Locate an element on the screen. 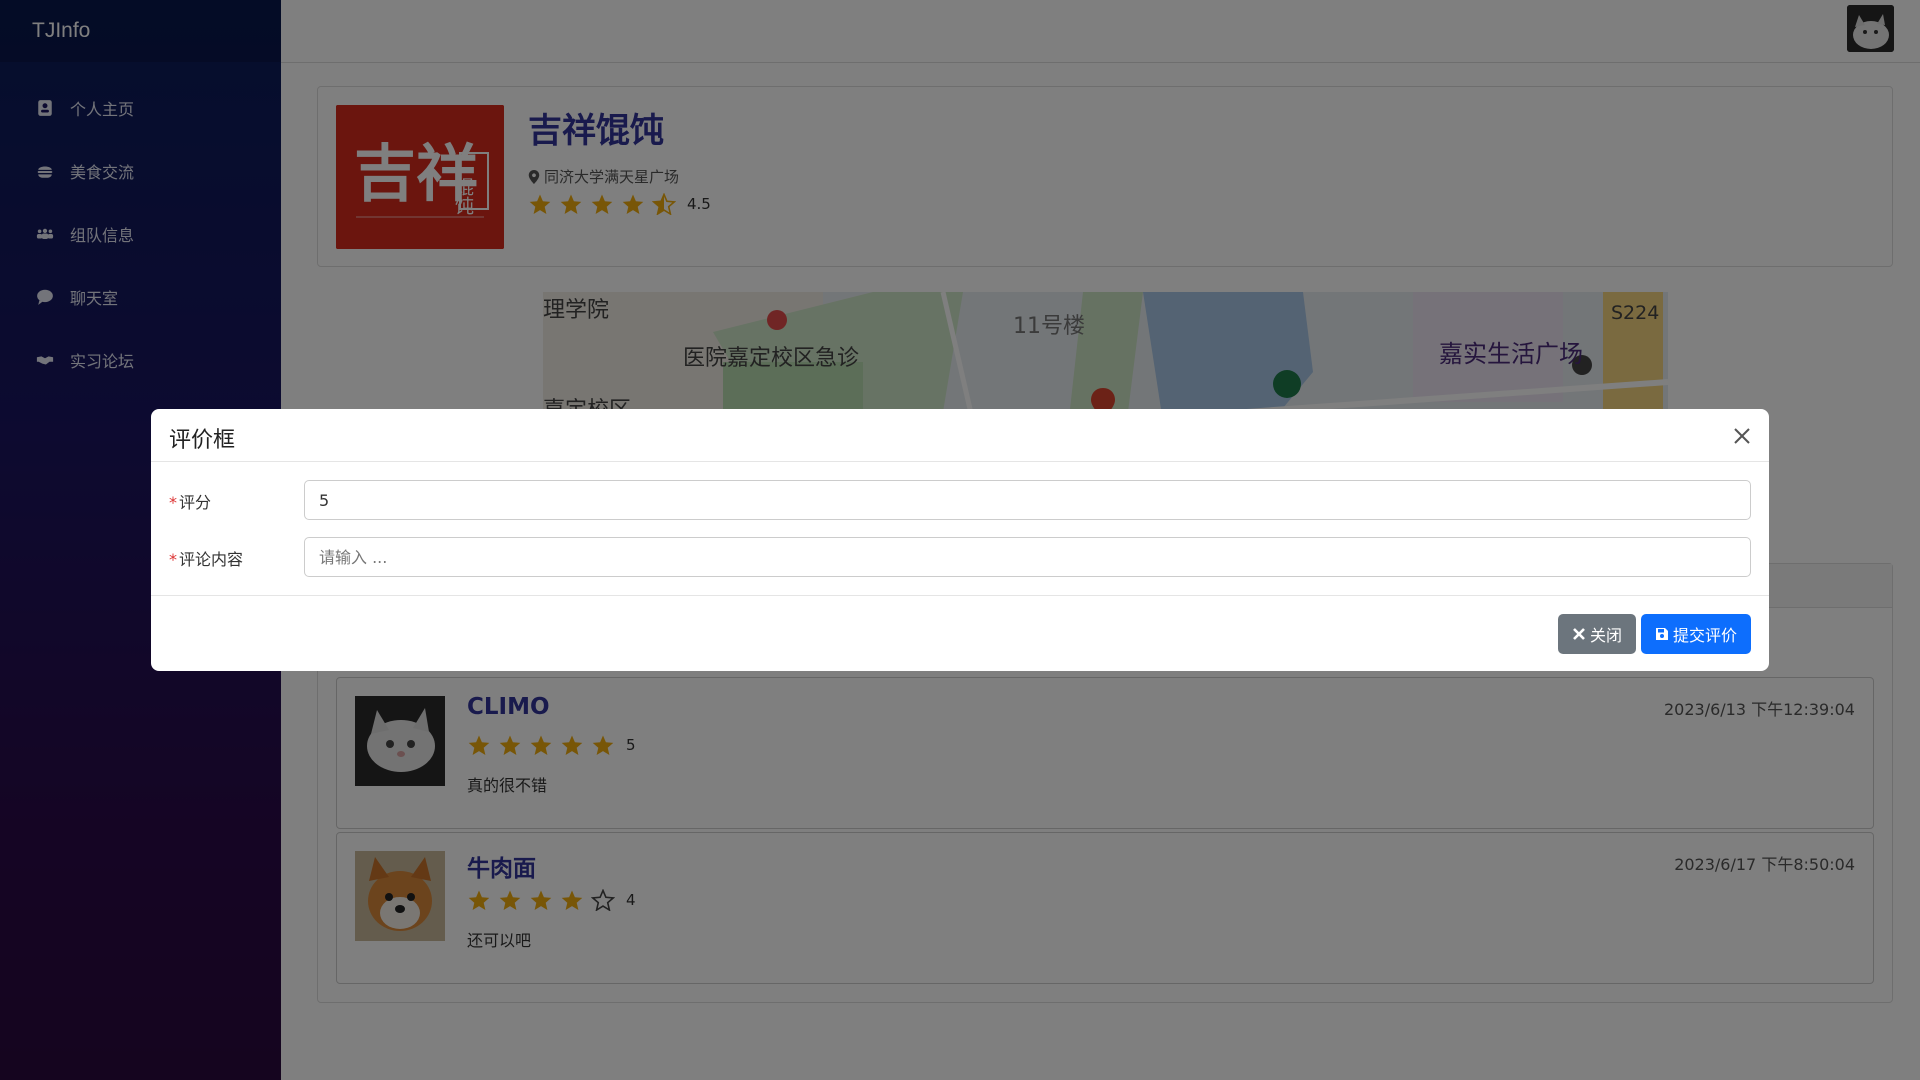 Image resolution: width=1920 pixels, height=1080 pixels. score-row: * 评分 is located at coordinates (960, 500).